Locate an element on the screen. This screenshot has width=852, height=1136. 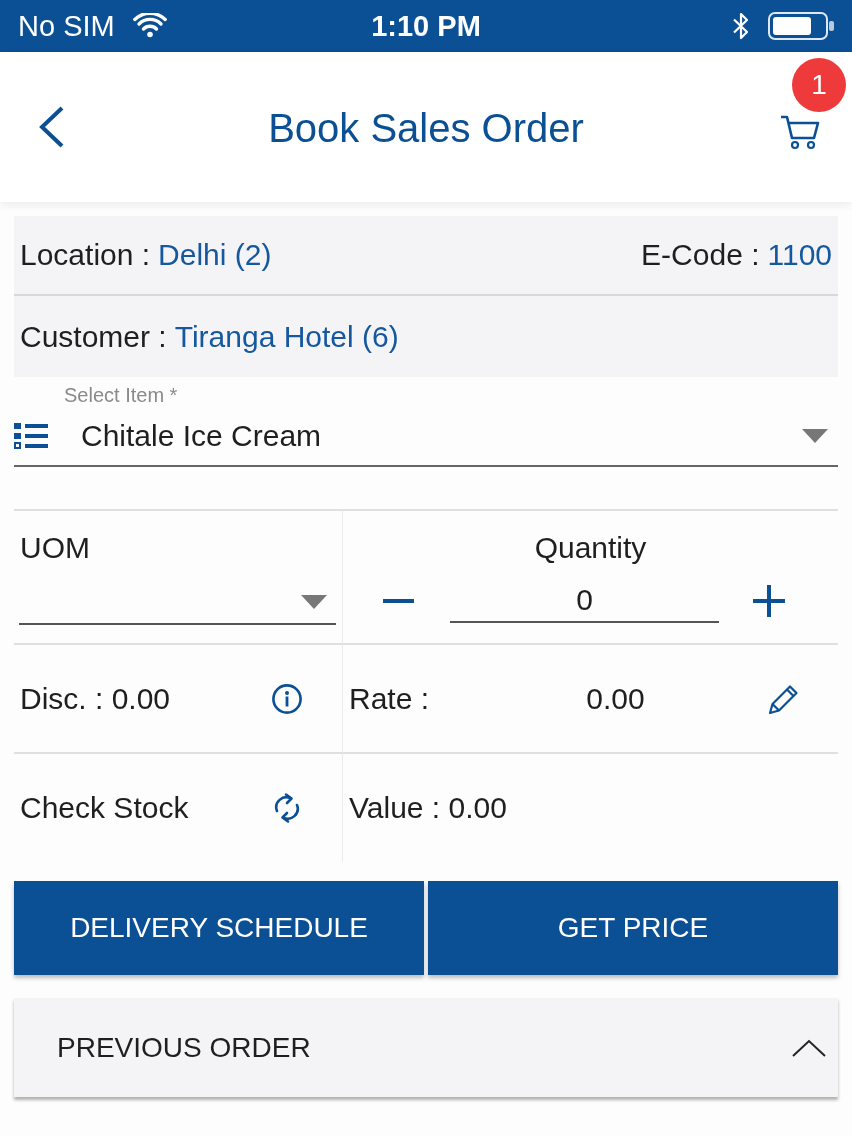
action-button: GET PRICE is located at coordinates (633, 928).